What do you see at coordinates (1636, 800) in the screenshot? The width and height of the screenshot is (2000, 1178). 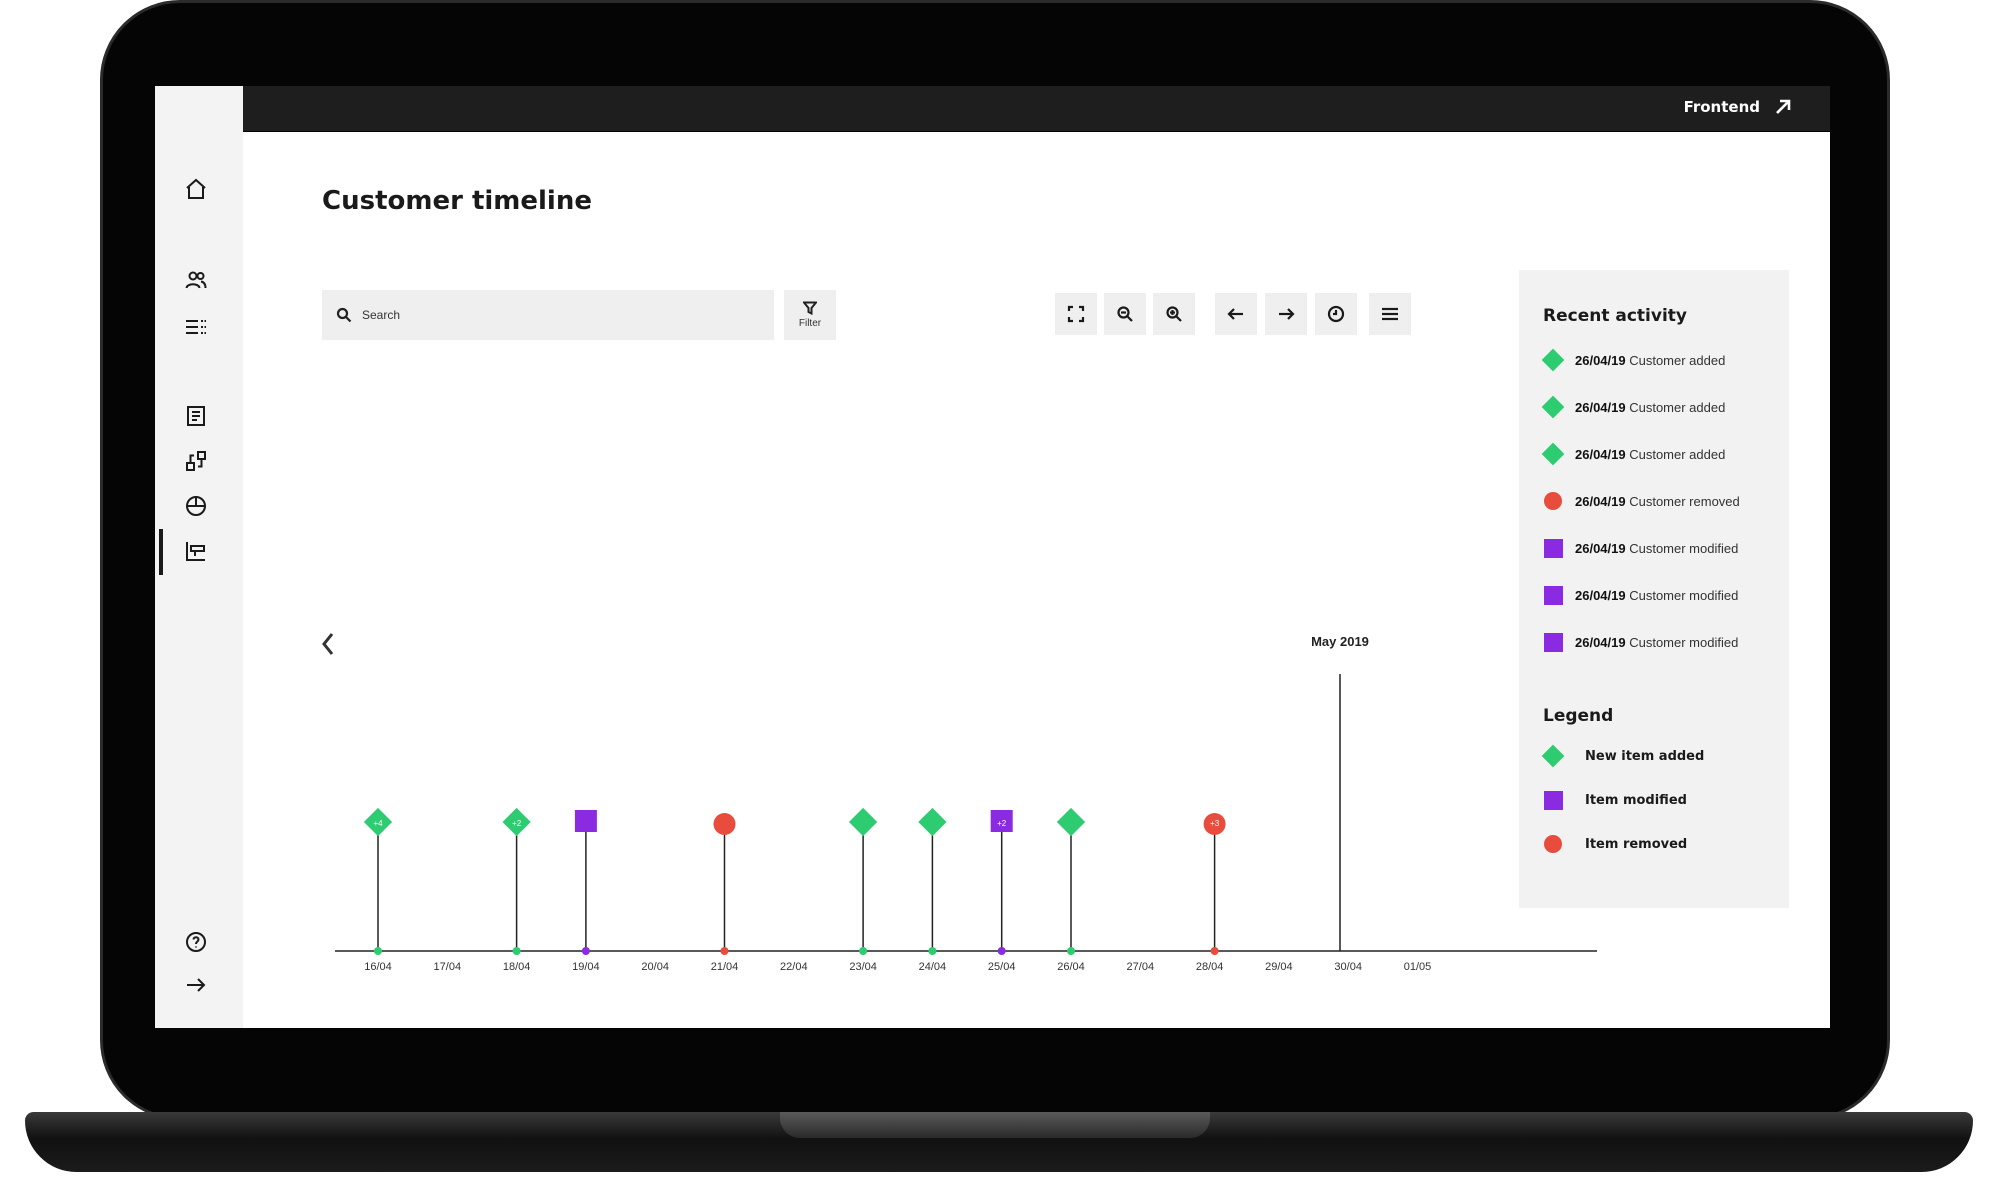 I see `legend-label: Item modified` at bounding box center [1636, 800].